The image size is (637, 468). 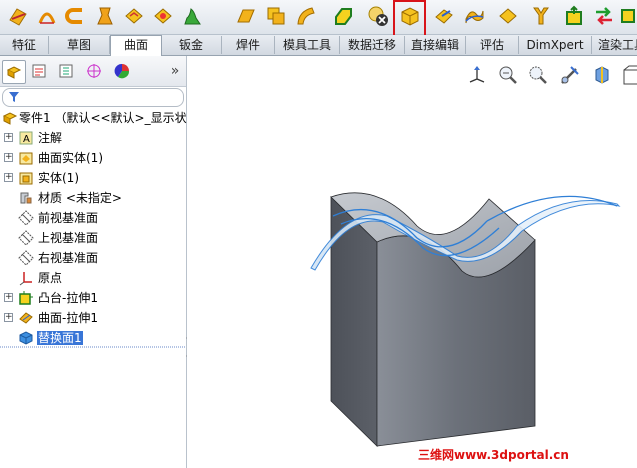 I want to click on part-icon, so click(x=10, y=118).